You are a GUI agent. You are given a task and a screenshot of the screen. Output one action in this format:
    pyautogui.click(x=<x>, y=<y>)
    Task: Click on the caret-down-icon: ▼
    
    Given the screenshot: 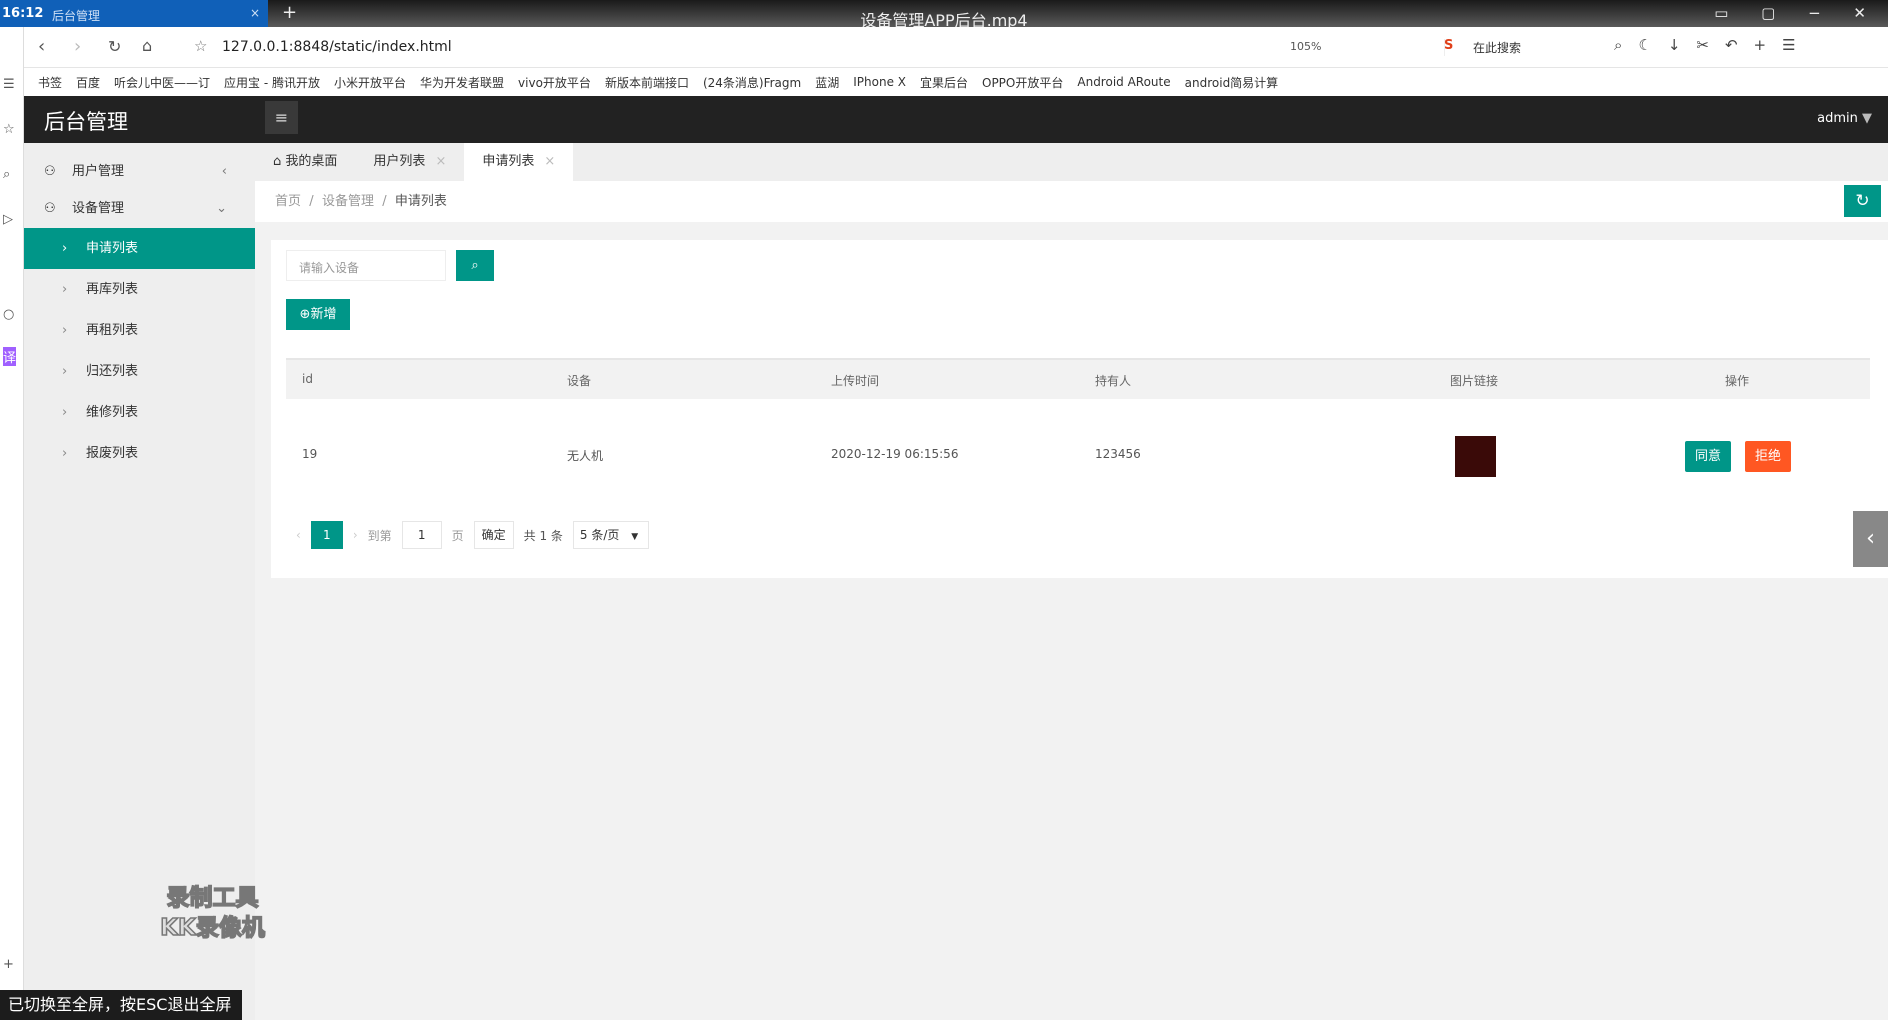 What is the action you would take?
    pyautogui.click(x=635, y=537)
    